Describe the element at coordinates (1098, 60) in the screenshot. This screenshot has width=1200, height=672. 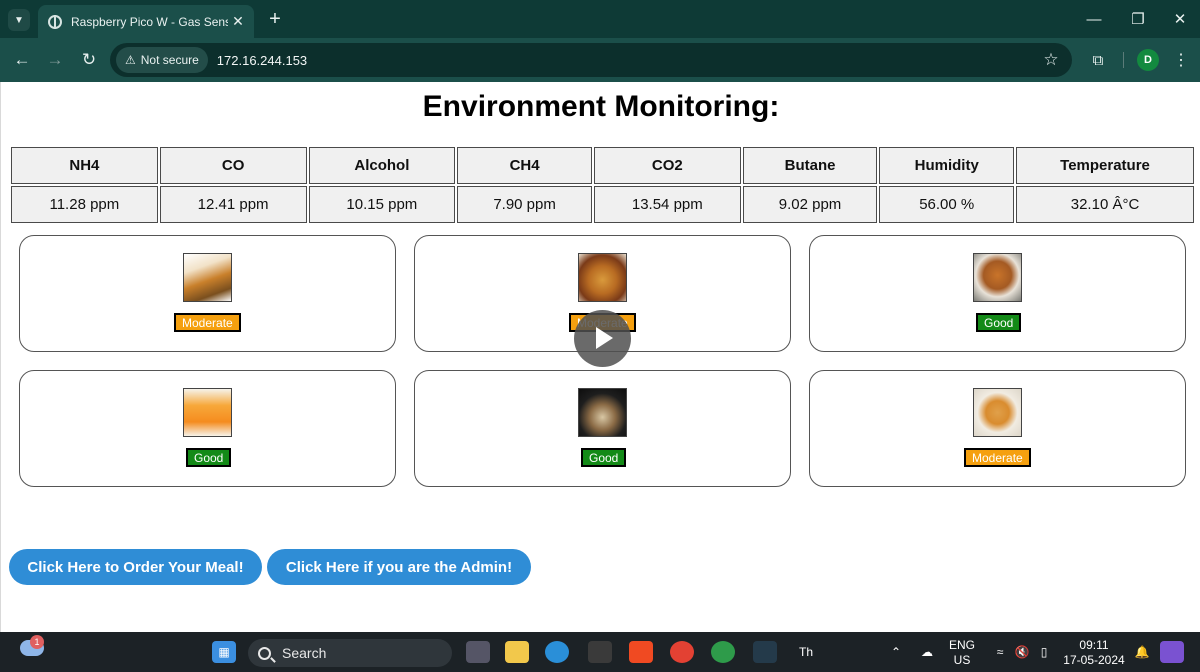
I see `extensions-icon: ⧉` at that location.